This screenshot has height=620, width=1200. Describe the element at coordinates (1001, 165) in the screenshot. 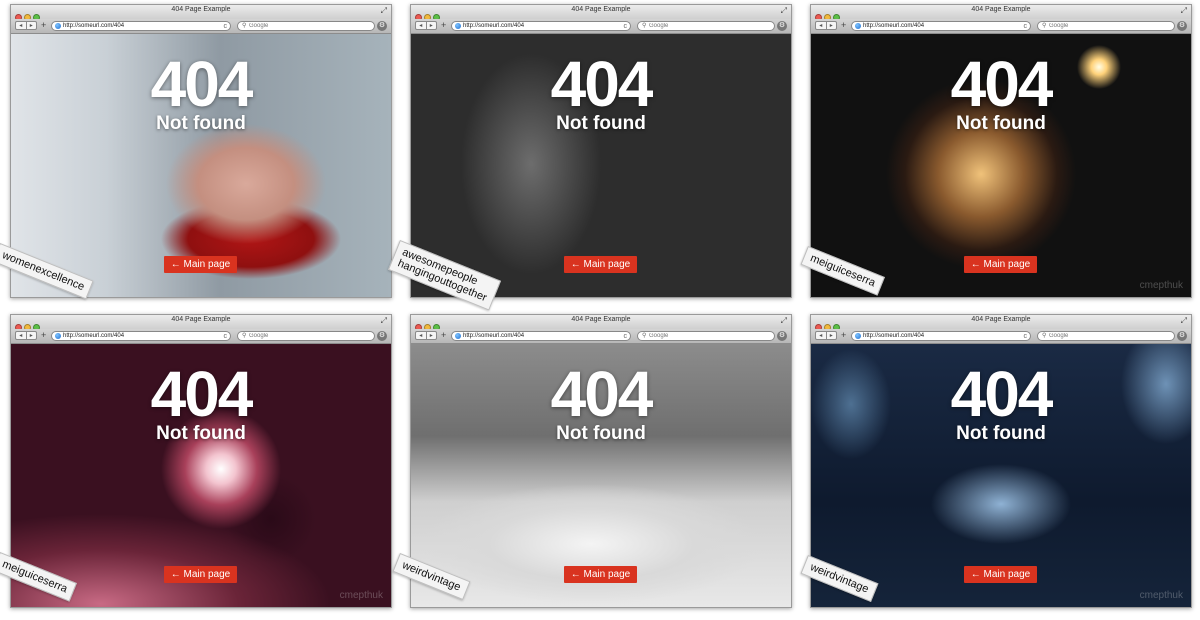

I see `page-content: 404 Not found ← Main page cmepthuk` at that location.